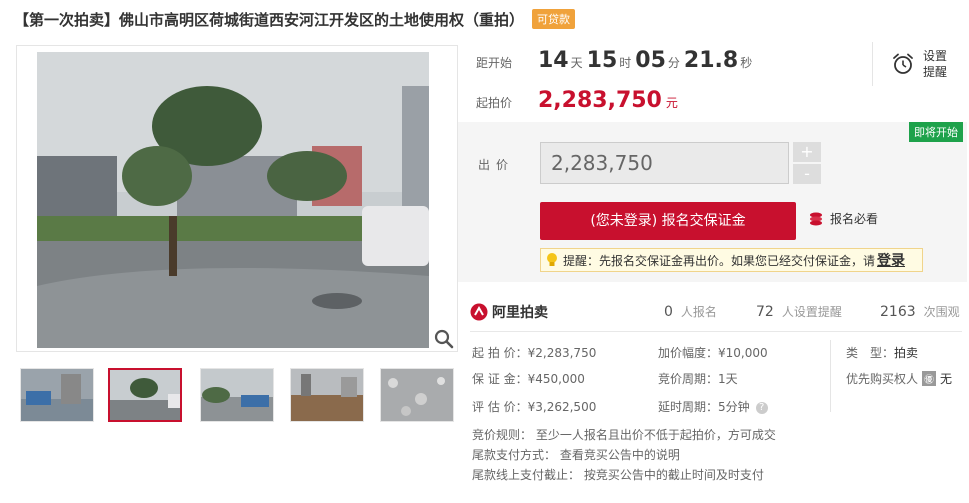 This screenshot has width=969, height=503. I want to click on bid-input: 2,283,750, so click(664, 163).